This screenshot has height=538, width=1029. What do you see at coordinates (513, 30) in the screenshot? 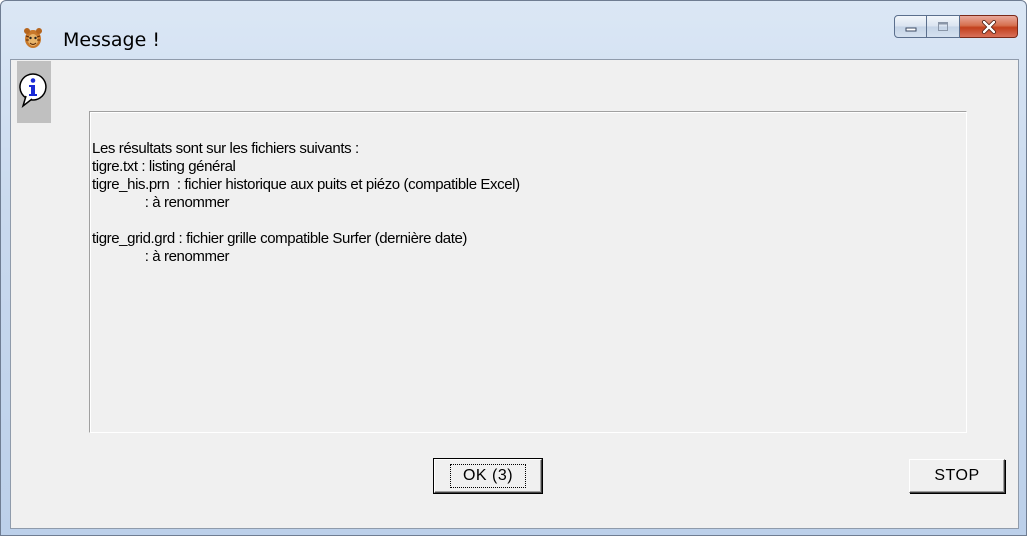
I see `title-bar: Message !` at bounding box center [513, 30].